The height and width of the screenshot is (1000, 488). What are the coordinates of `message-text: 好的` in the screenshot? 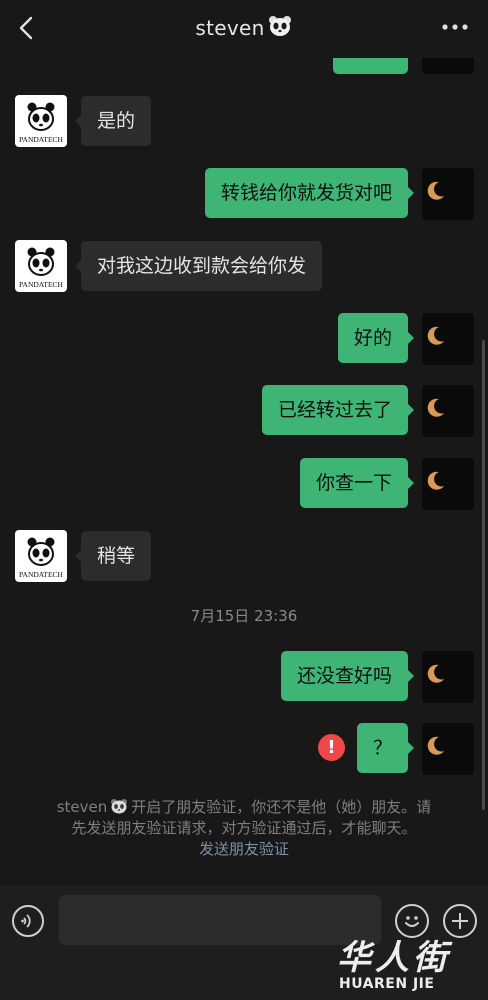 It's located at (372, 338).